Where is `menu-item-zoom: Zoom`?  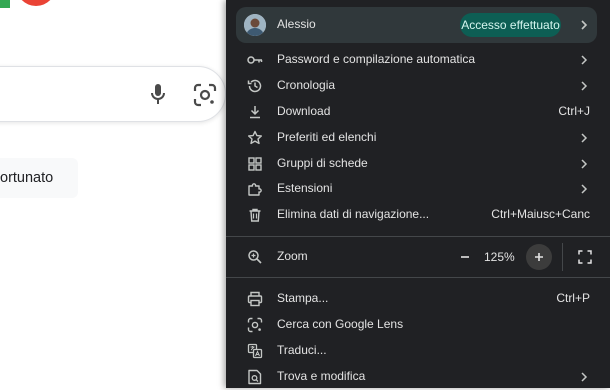 menu-item-zoom: Zoom is located at coordinates (418, 257).